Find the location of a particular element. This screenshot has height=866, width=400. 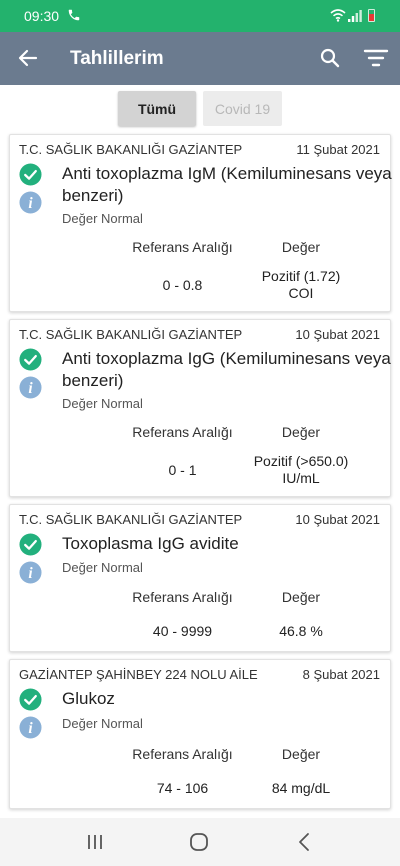

result-date: 11 Şubat 2021 is located at coordinates (338, 149).